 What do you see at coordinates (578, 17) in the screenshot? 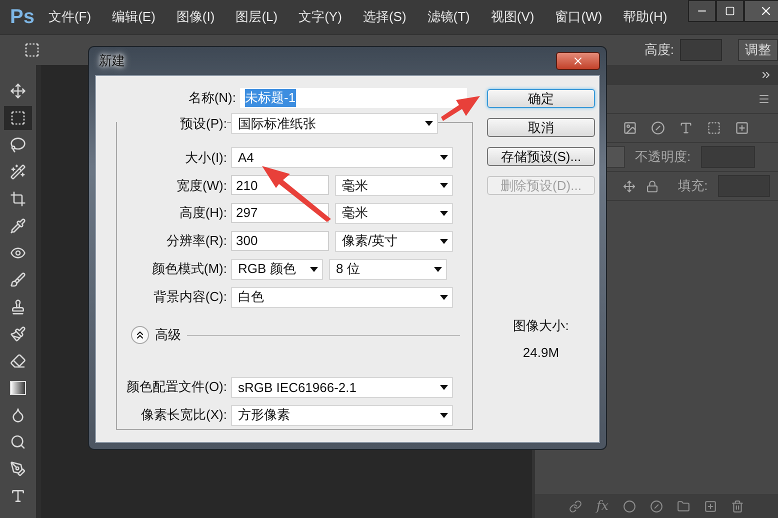
I see `menu-item: 窗口(W)` at bounding box center [578, 17].